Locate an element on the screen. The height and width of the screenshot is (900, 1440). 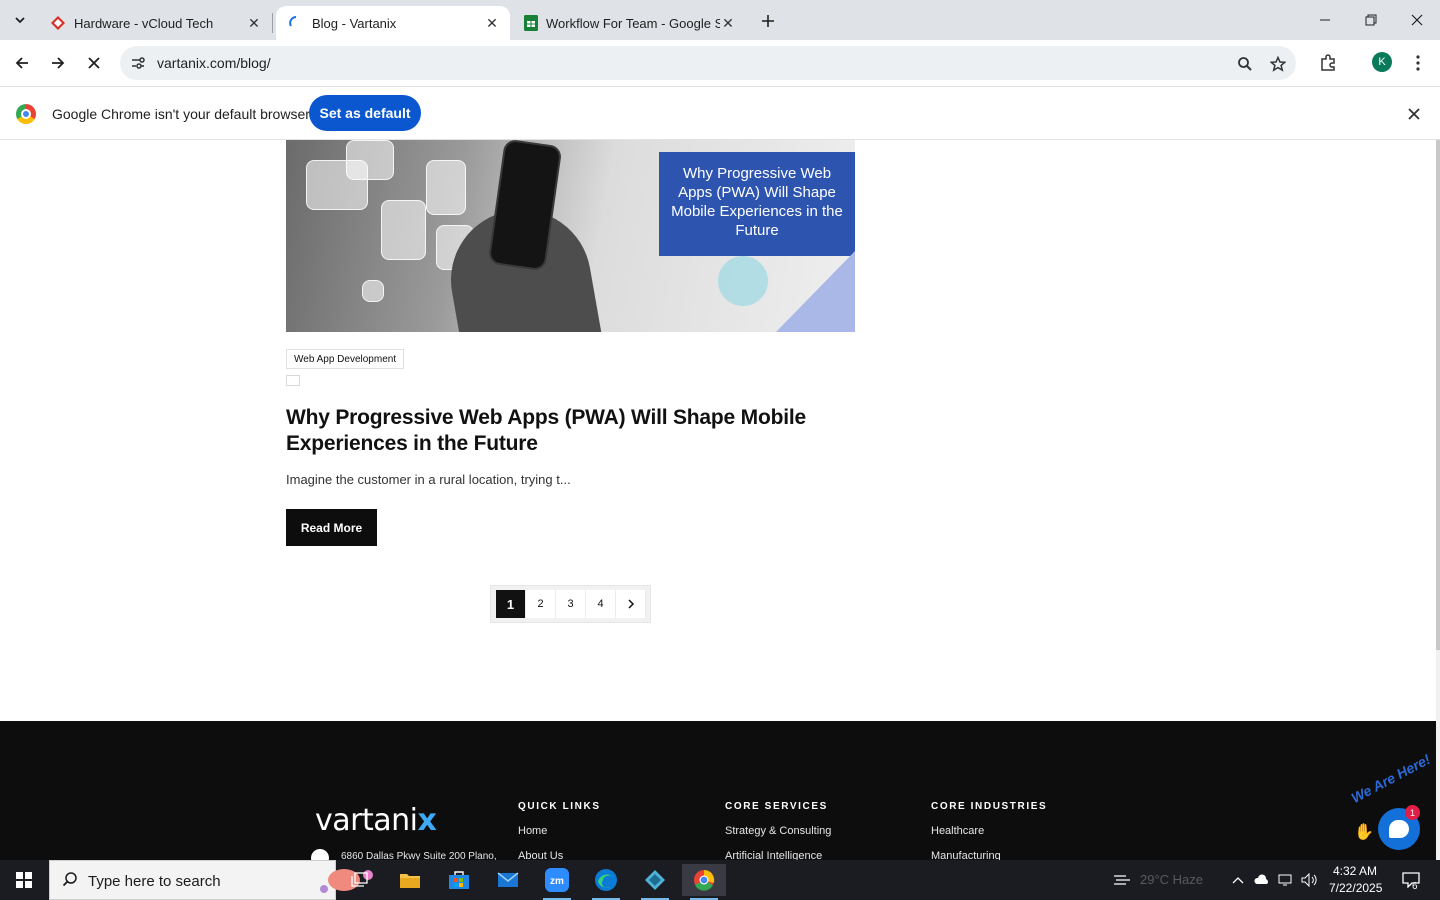
weather-icon is located at coordinates (1122, 880).